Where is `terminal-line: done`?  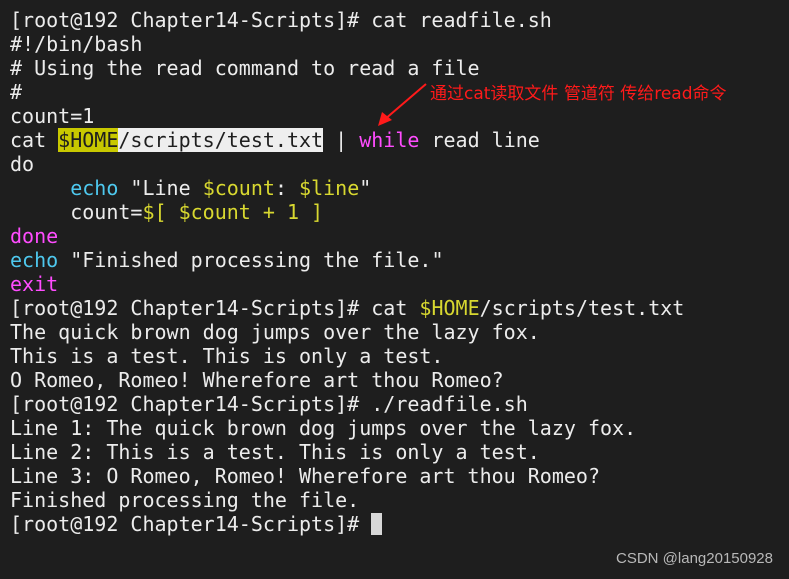 terminal-line: done is located at coordinates (347, 236).